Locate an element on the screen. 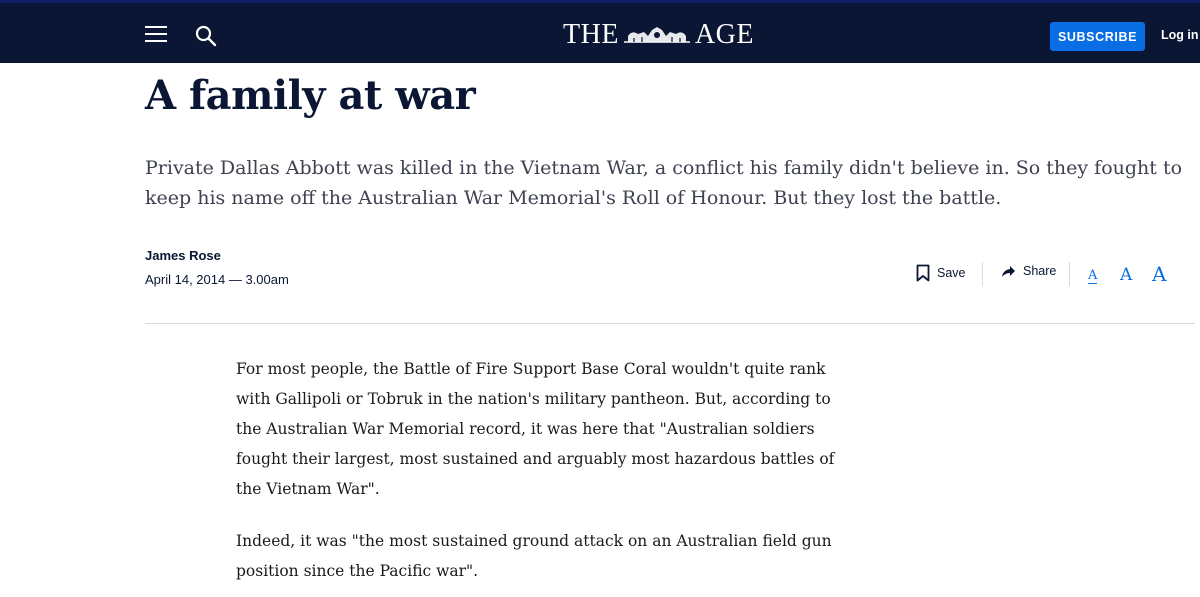  font-size-medium-button: A is located at coordinates (1126, 275).